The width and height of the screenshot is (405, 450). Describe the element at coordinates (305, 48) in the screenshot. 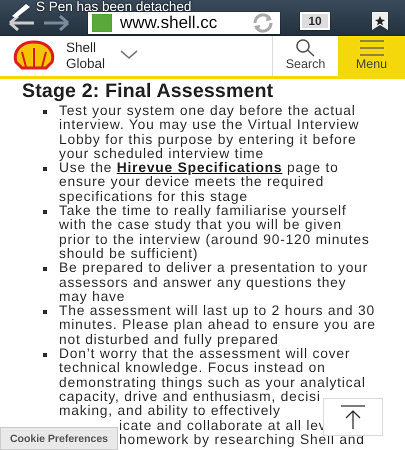

I see `search-icon` at that location.